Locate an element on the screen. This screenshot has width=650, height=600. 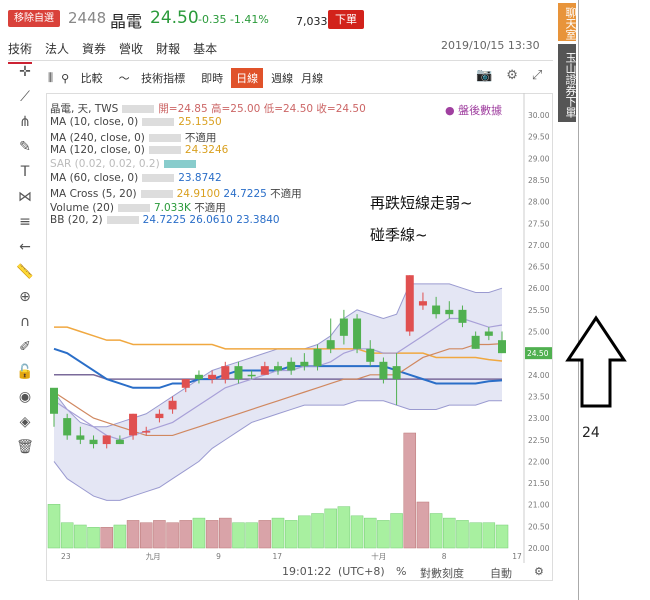
eye-icon: ◉ is located at coordinates (25, 401).